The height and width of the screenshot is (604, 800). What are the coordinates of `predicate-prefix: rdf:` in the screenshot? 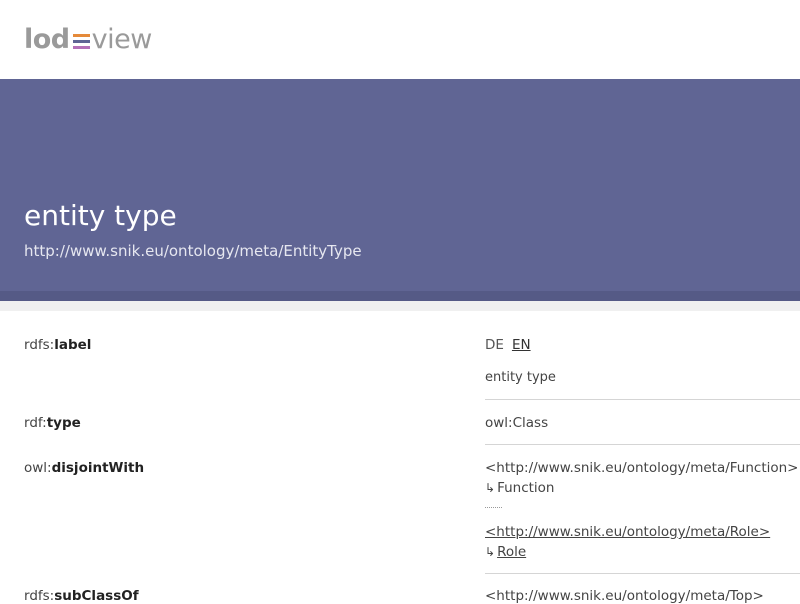 It's located at (35, 423).